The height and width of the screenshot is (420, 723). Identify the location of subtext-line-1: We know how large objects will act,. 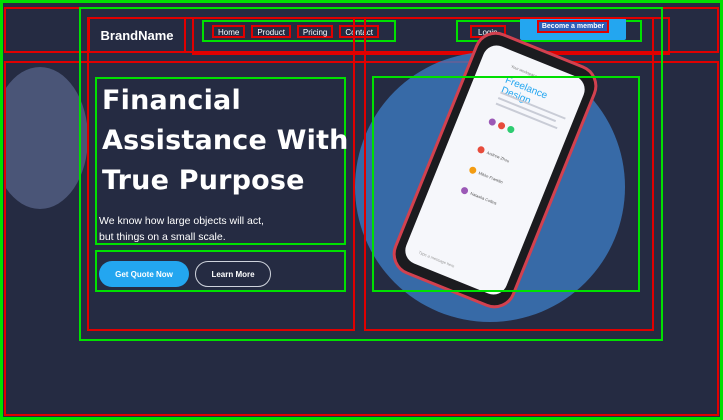
(181, 221).